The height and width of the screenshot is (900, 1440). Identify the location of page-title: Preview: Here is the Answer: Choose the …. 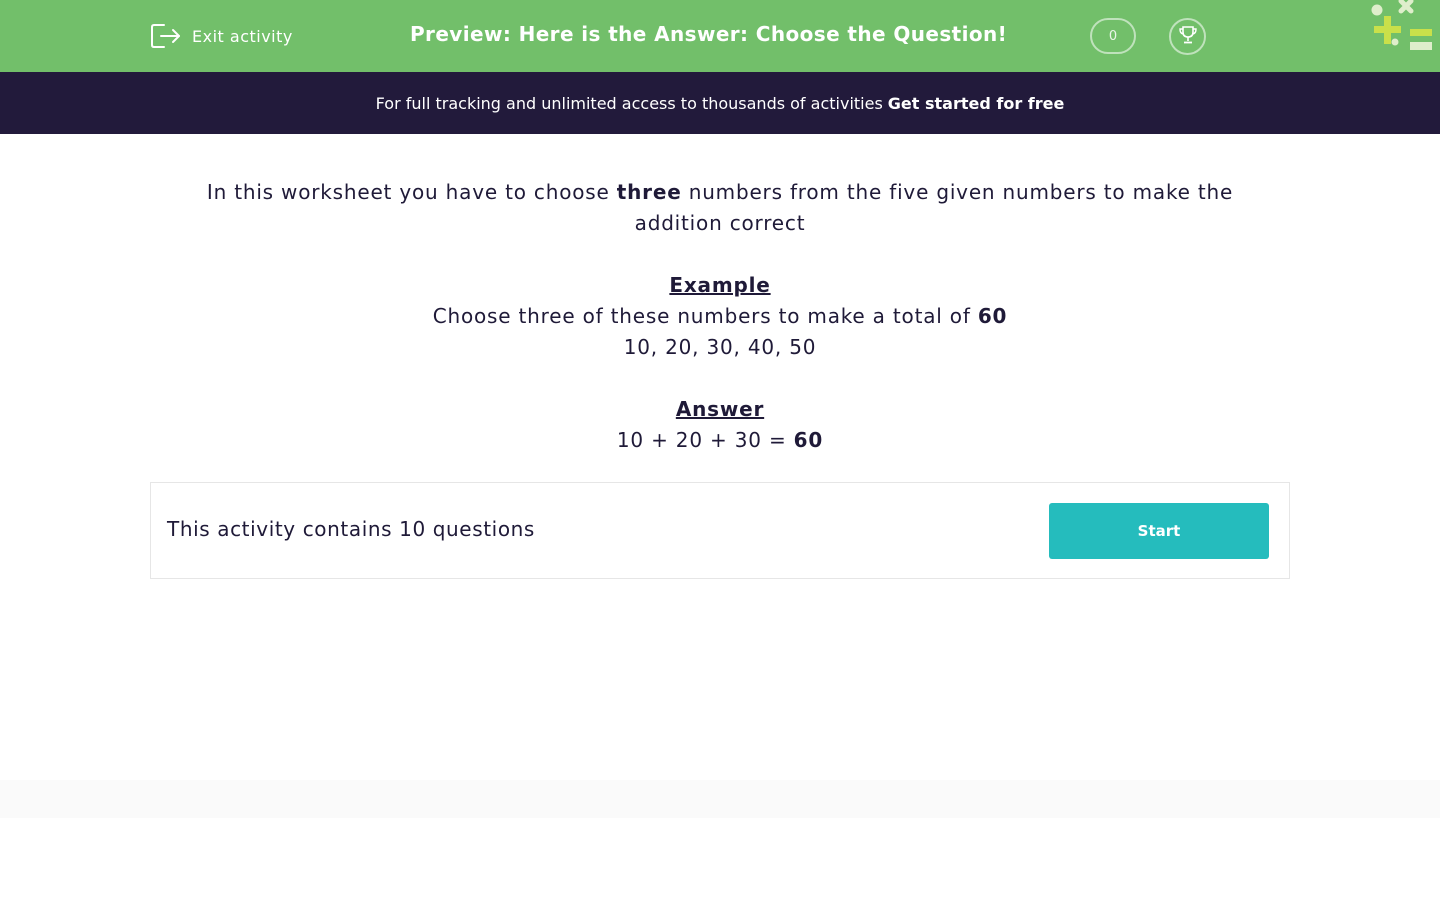
(709, 34).